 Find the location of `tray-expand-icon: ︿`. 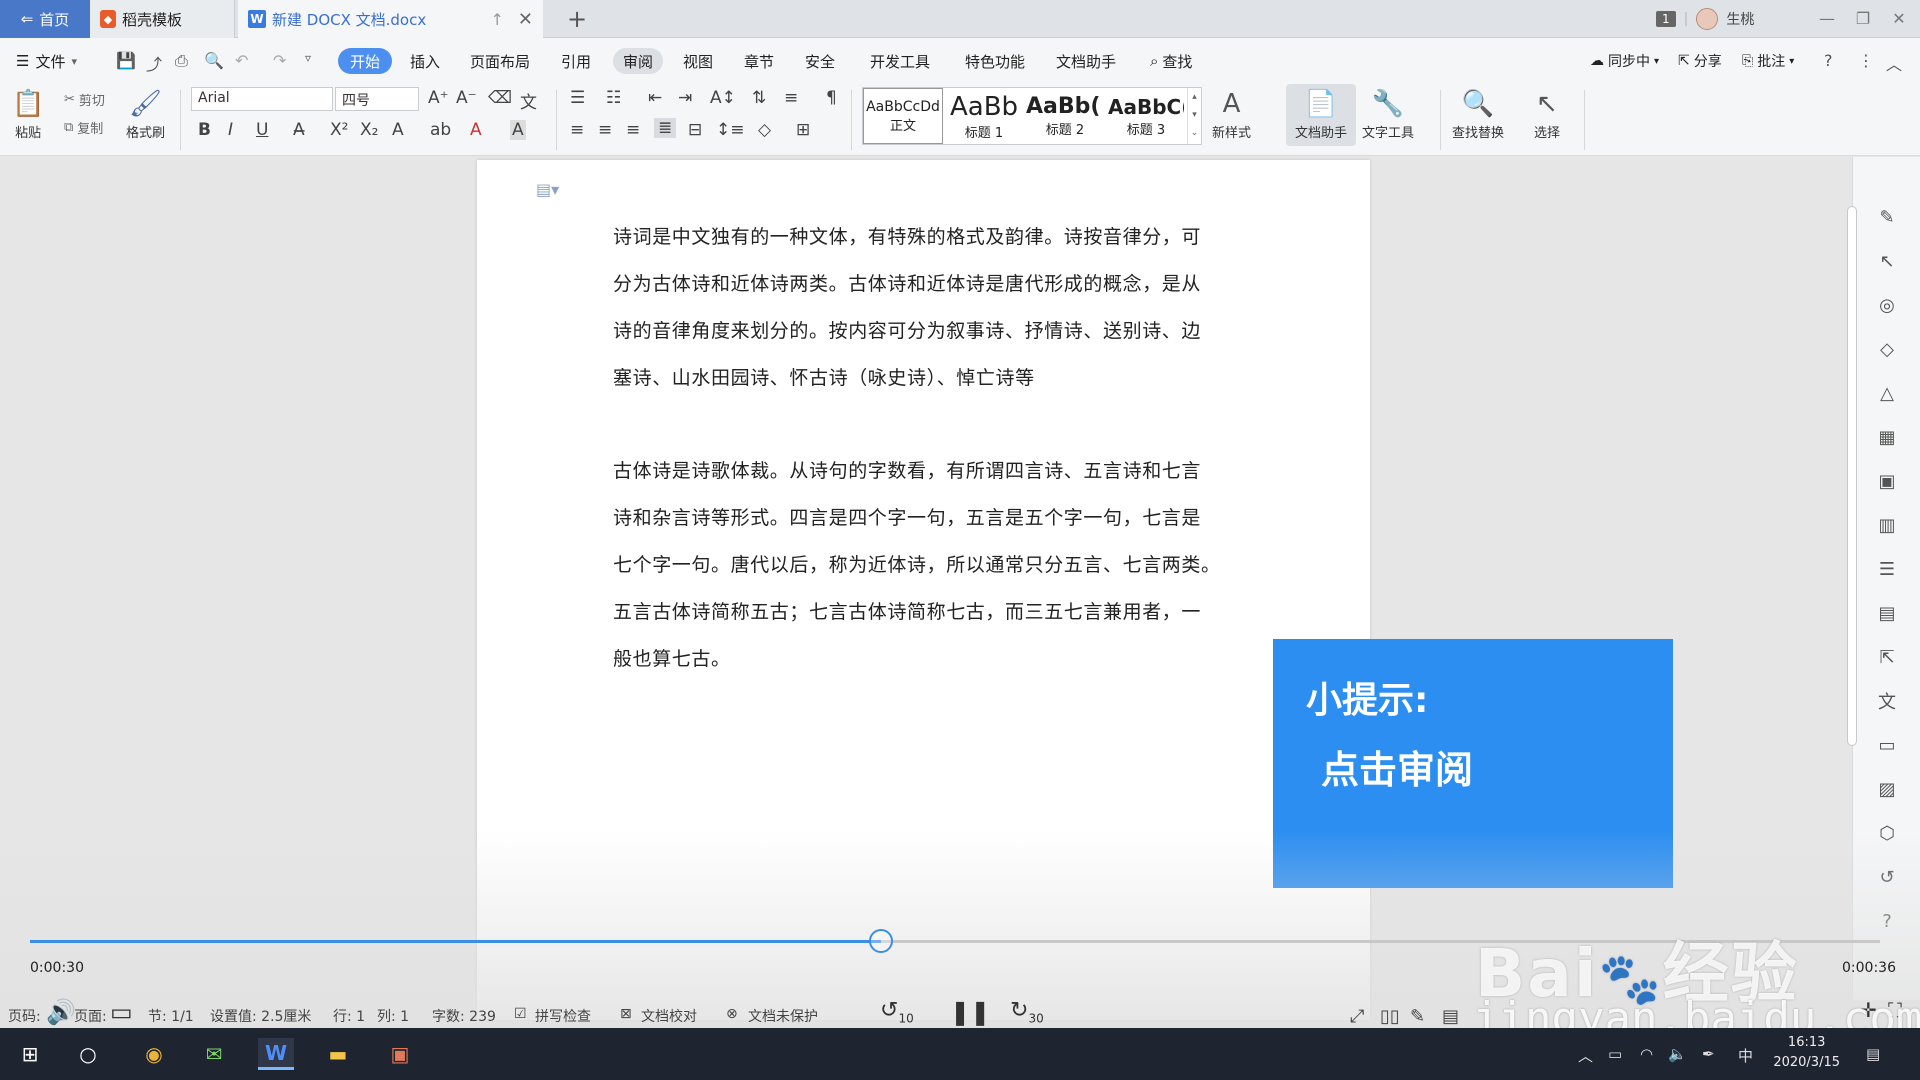

tray-expand-icon: ︿ is located at coordinates (1585, 1055).